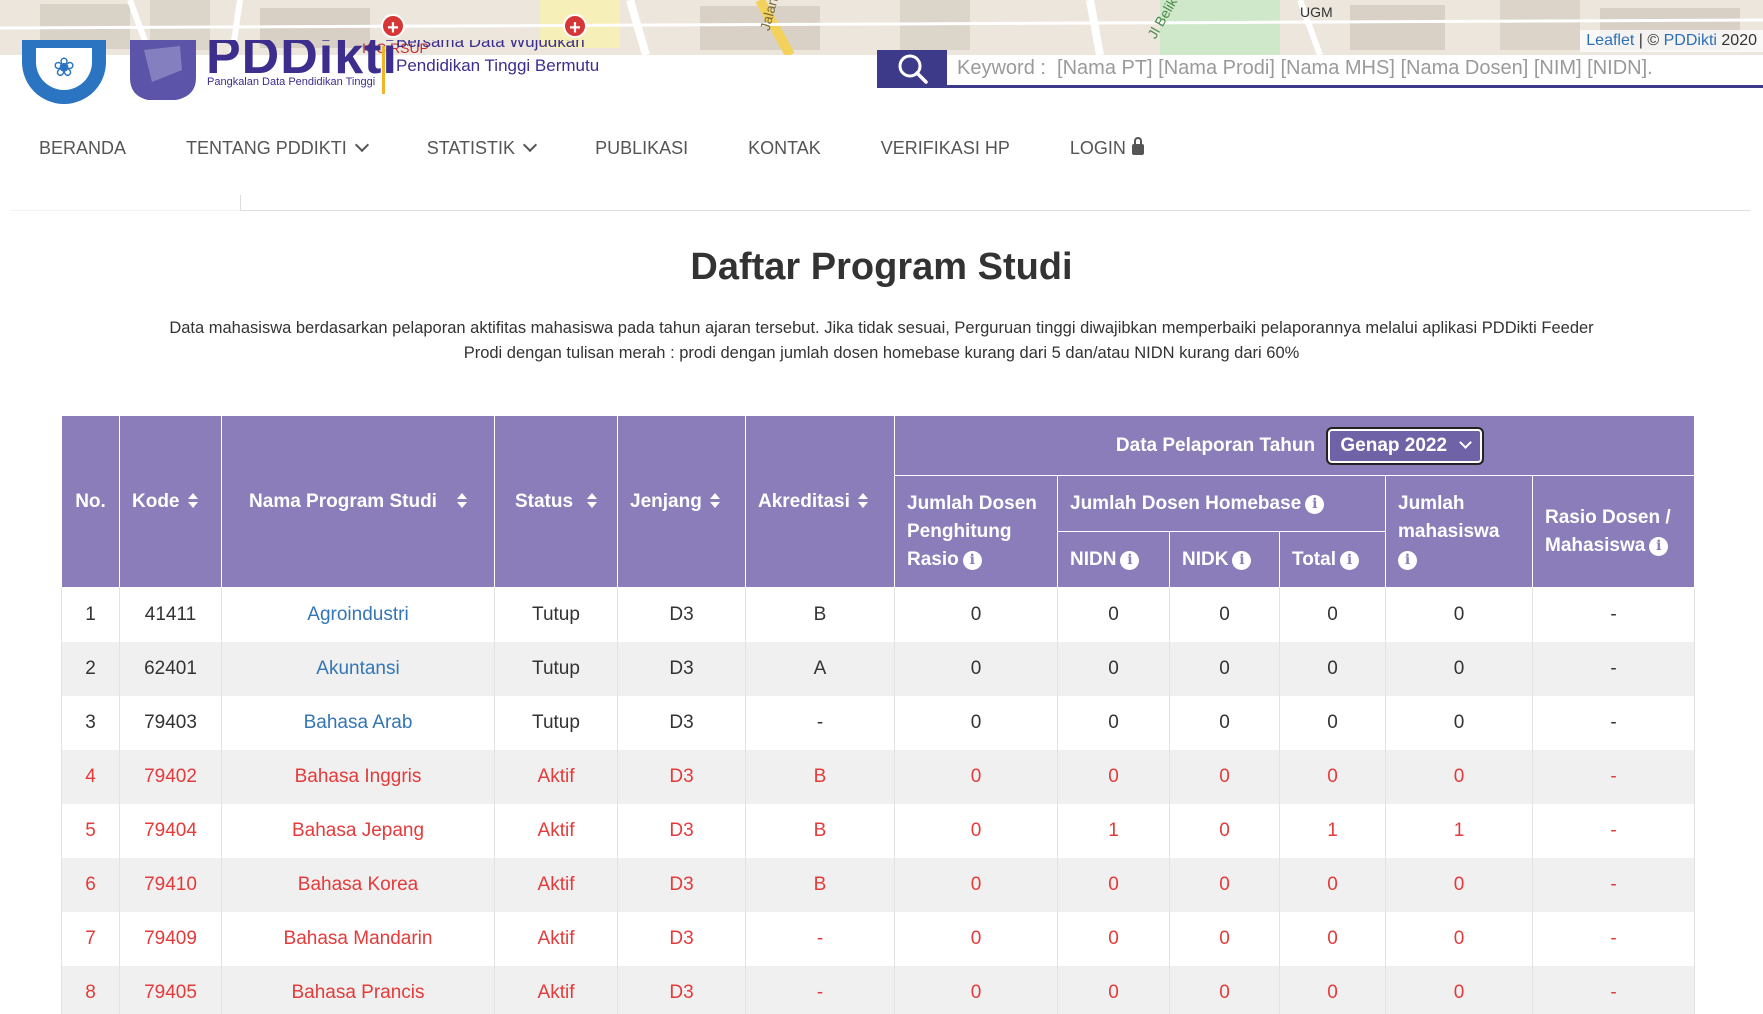  Describe the element at coordinates (681, 501) in the screenshot. I see `header-jenjang: Jenjang` at that location.